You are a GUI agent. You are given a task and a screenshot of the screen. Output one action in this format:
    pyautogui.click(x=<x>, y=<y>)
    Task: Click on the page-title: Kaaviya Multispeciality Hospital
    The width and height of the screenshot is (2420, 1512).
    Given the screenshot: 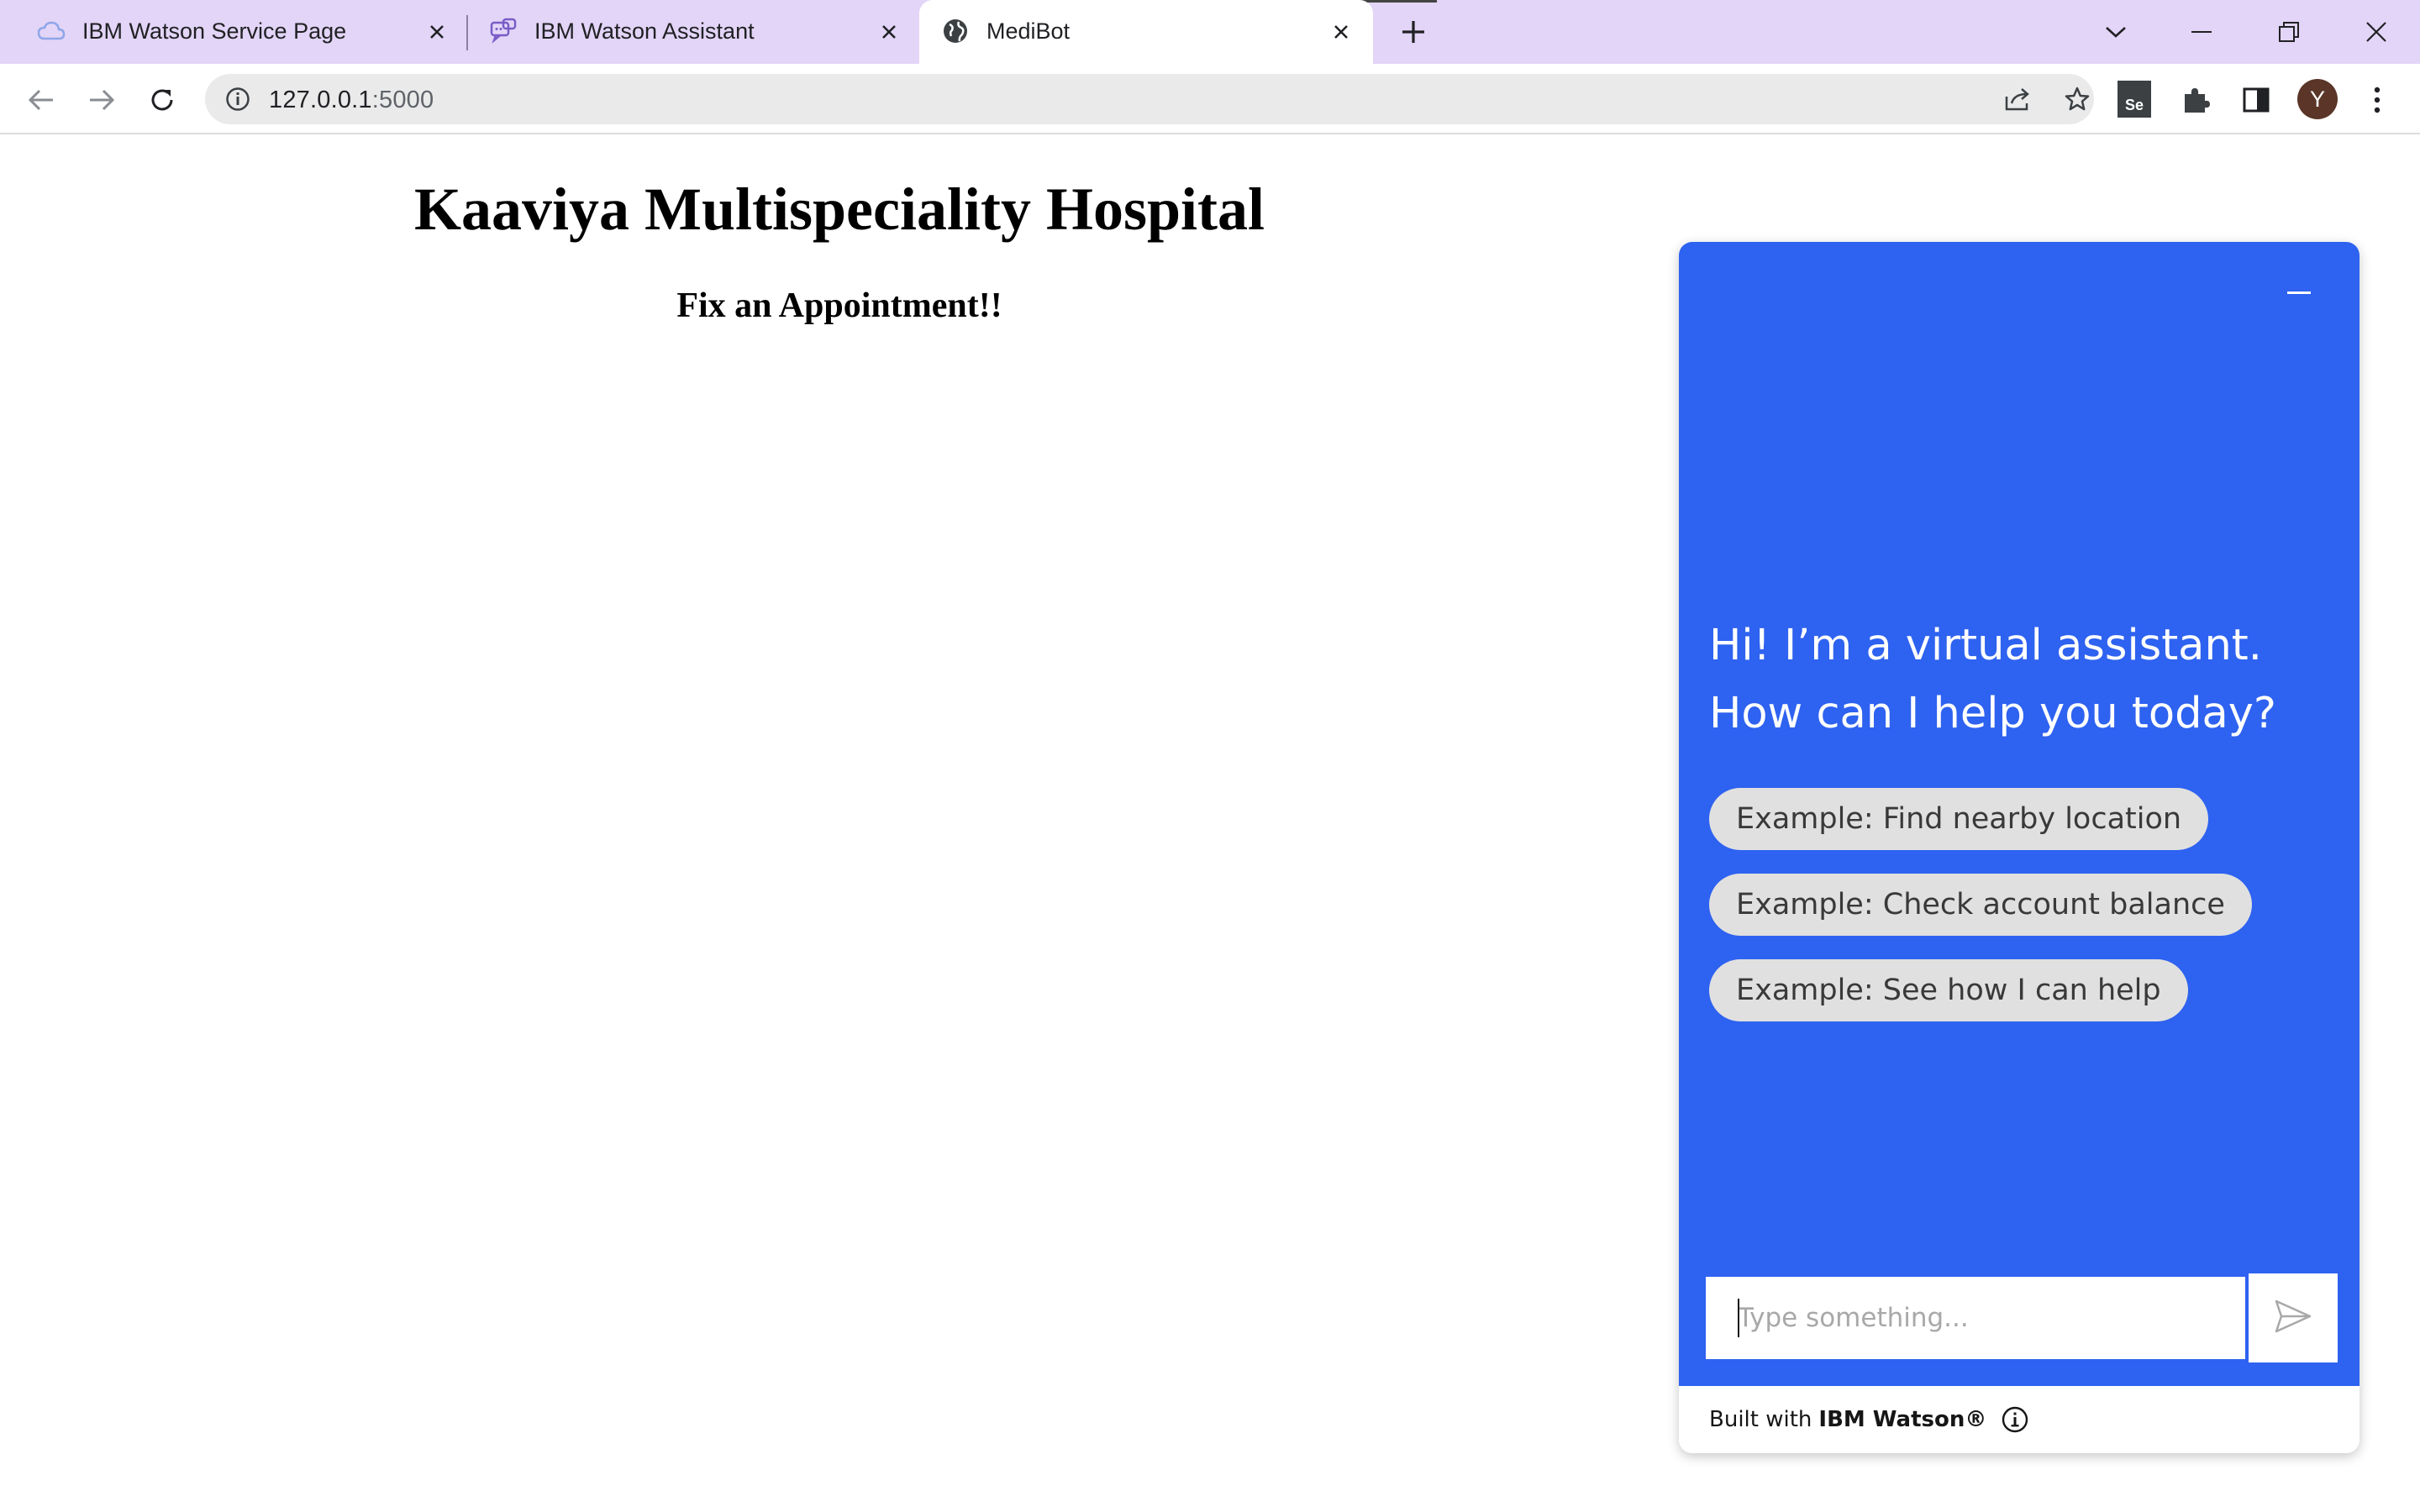 What is the action you would take?
    pyautogui.click(x=1210, y=209)
    